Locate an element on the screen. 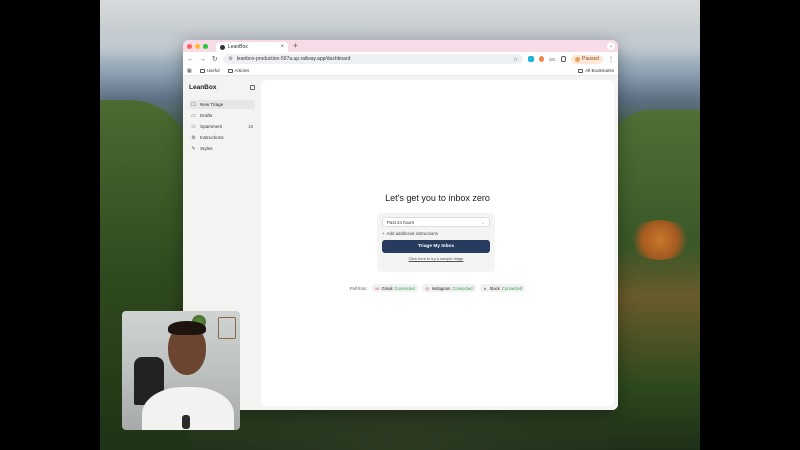 This screenshot has width=800, height=450. bookmark-label: Articles is located at coordinates (242, 70).